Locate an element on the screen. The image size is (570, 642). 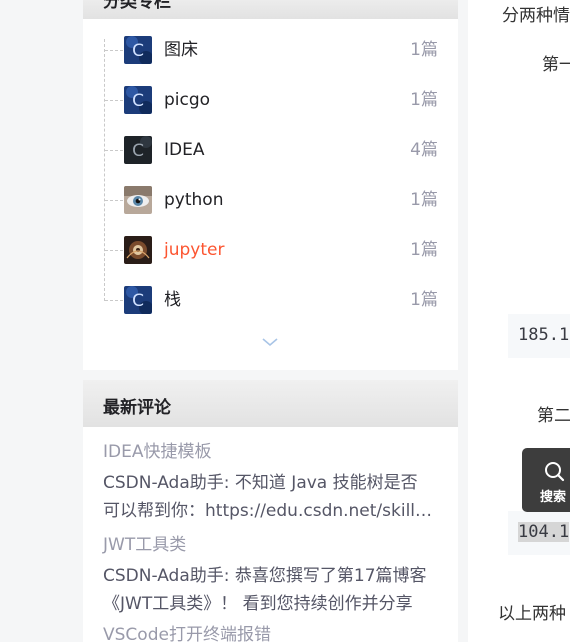
category-header: 分类专栏 is located at coordinates (270, 9).